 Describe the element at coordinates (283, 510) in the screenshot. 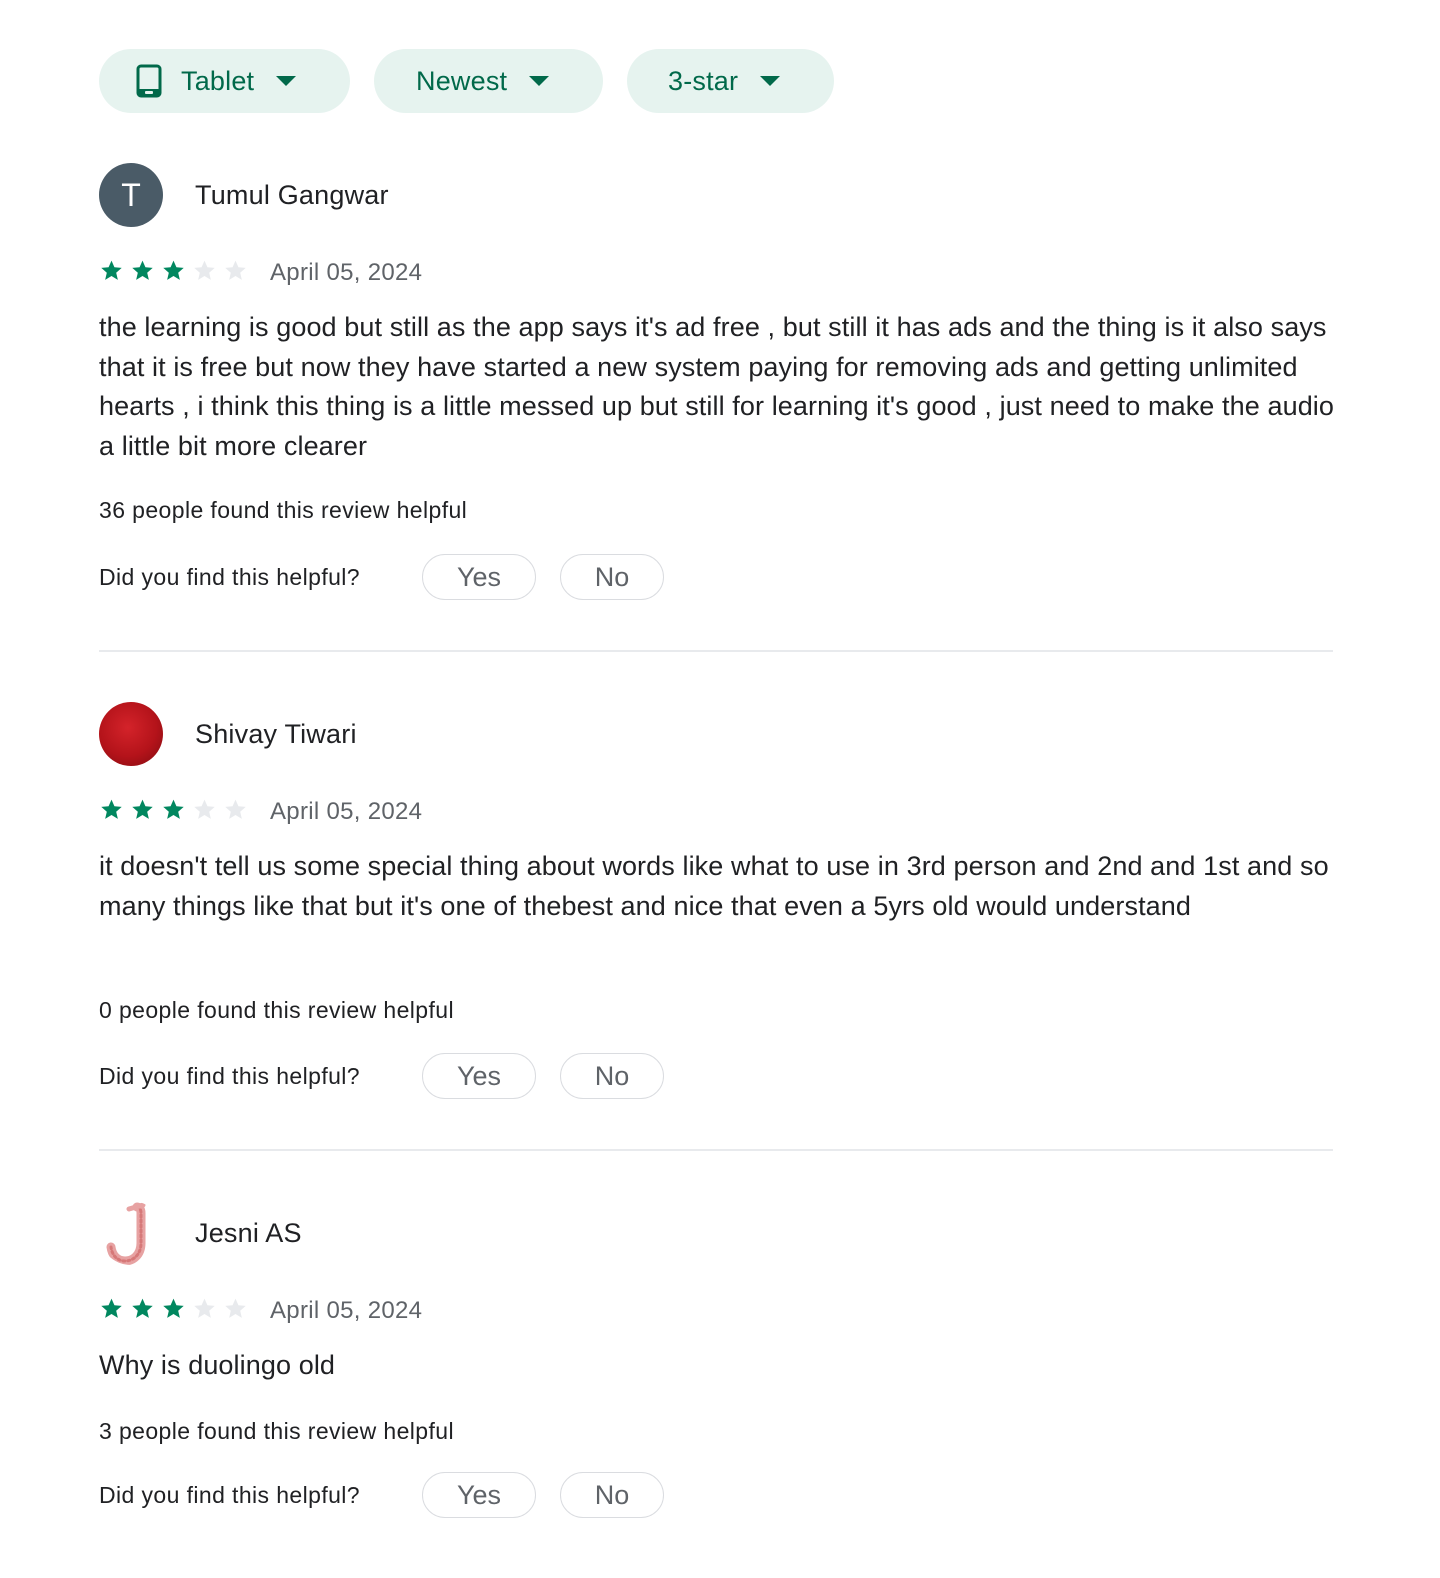

I see `helpful-count: 36 people found this review helpful` at that location.